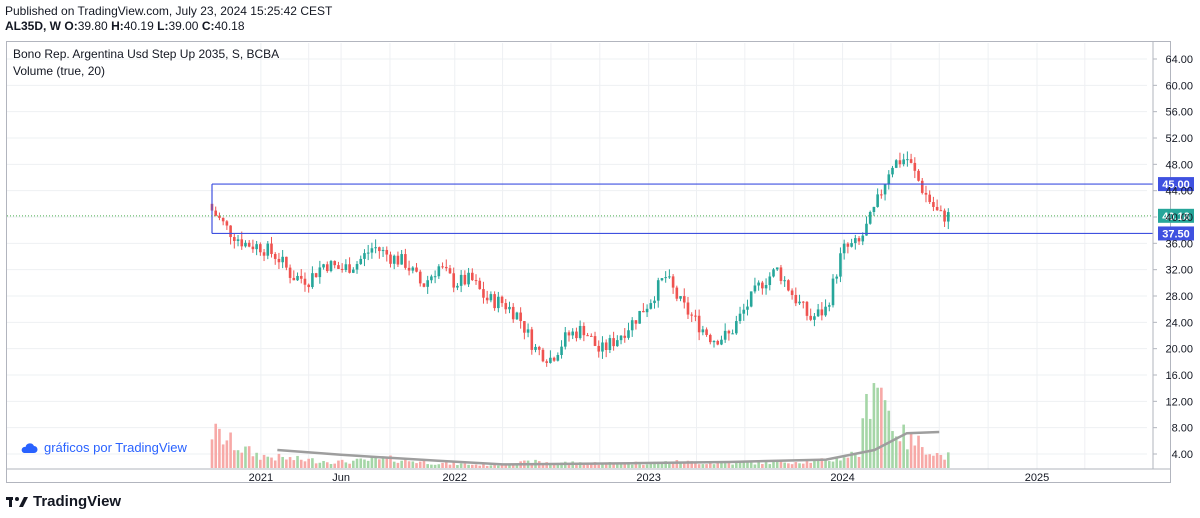 The image size is (1200, 518). What do you see at coordinates (63, 501) in the screenshot?
I see `brand-footer: TradingView` at bounding box center [63, 501].